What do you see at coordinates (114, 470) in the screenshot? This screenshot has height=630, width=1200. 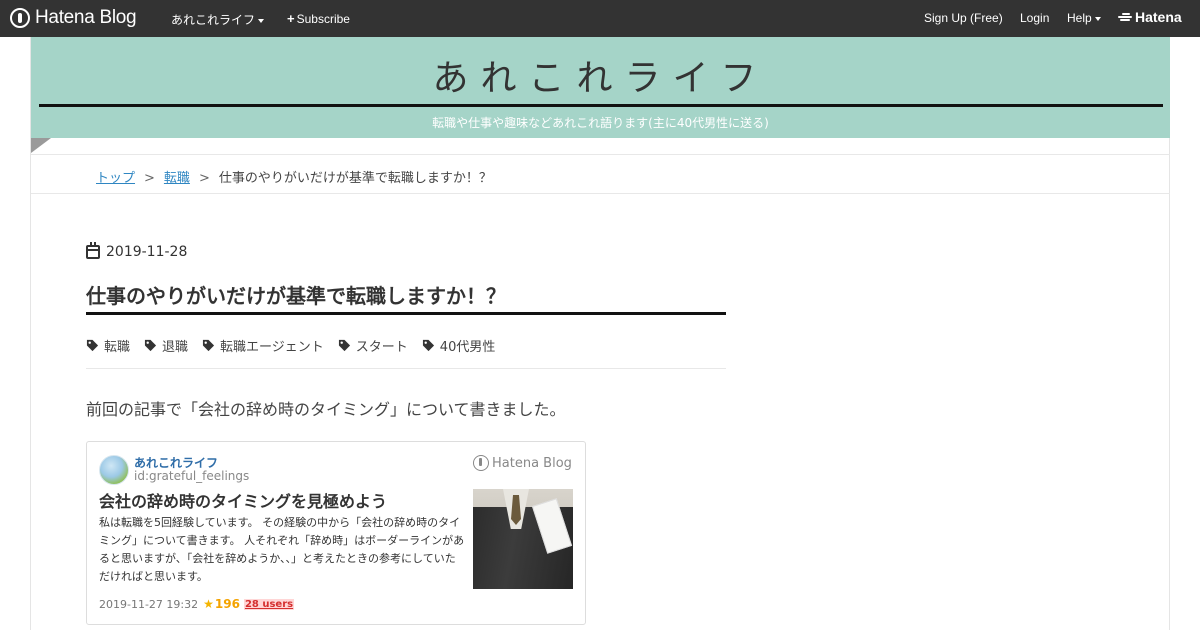 I see `avatar` at bounding box center [114, 470].